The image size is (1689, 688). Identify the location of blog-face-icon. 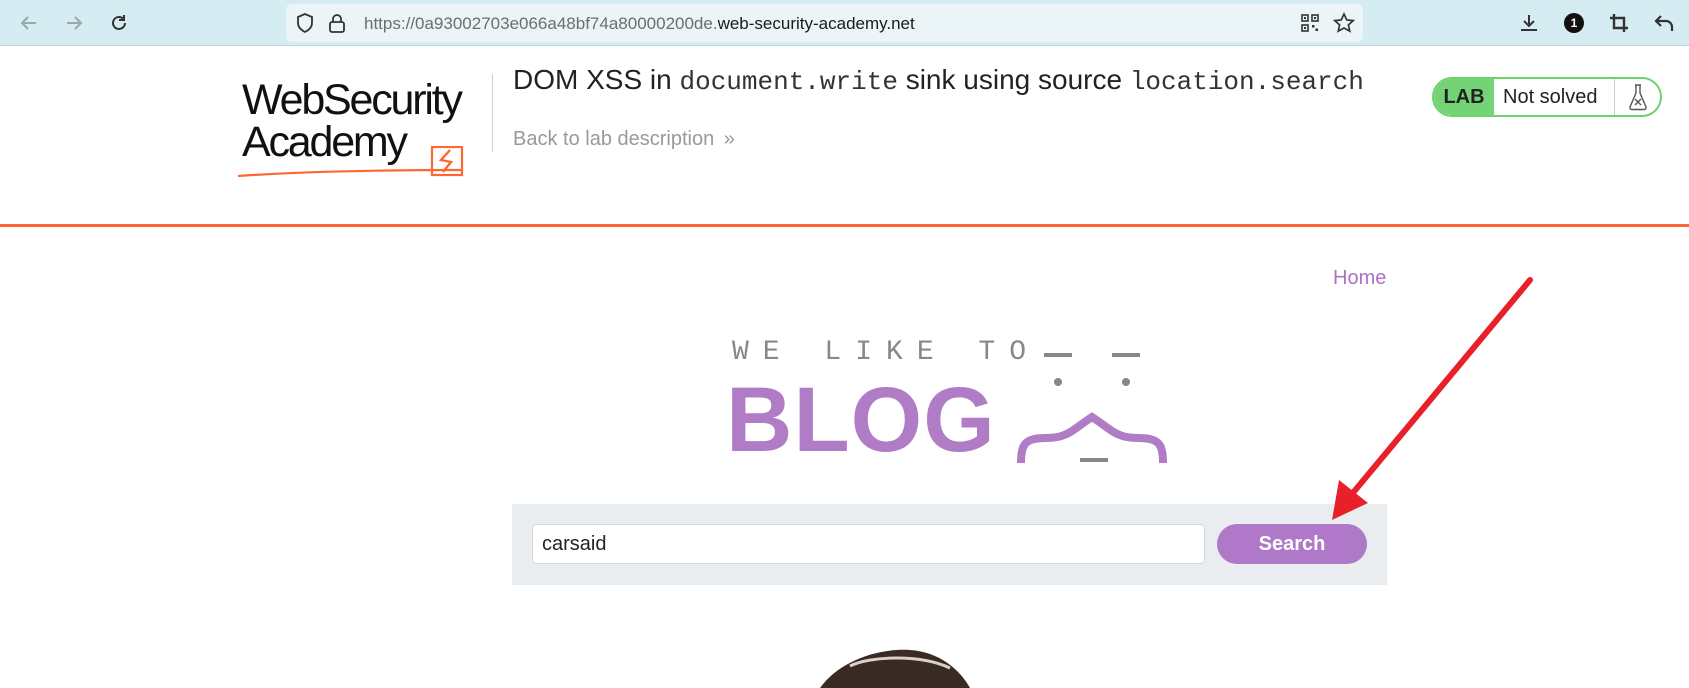
(1092, 408).